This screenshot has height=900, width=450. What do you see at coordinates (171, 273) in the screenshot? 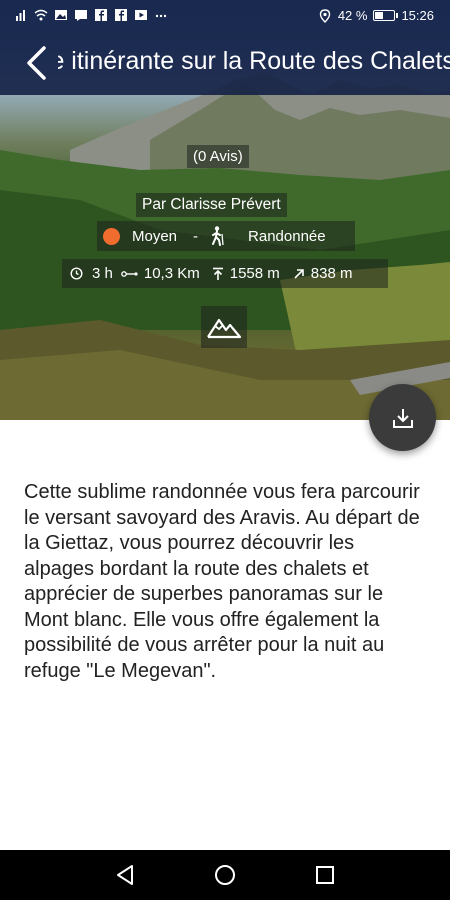
I see `distance-value: 10,3 Km` at bounding box center [171, 273].